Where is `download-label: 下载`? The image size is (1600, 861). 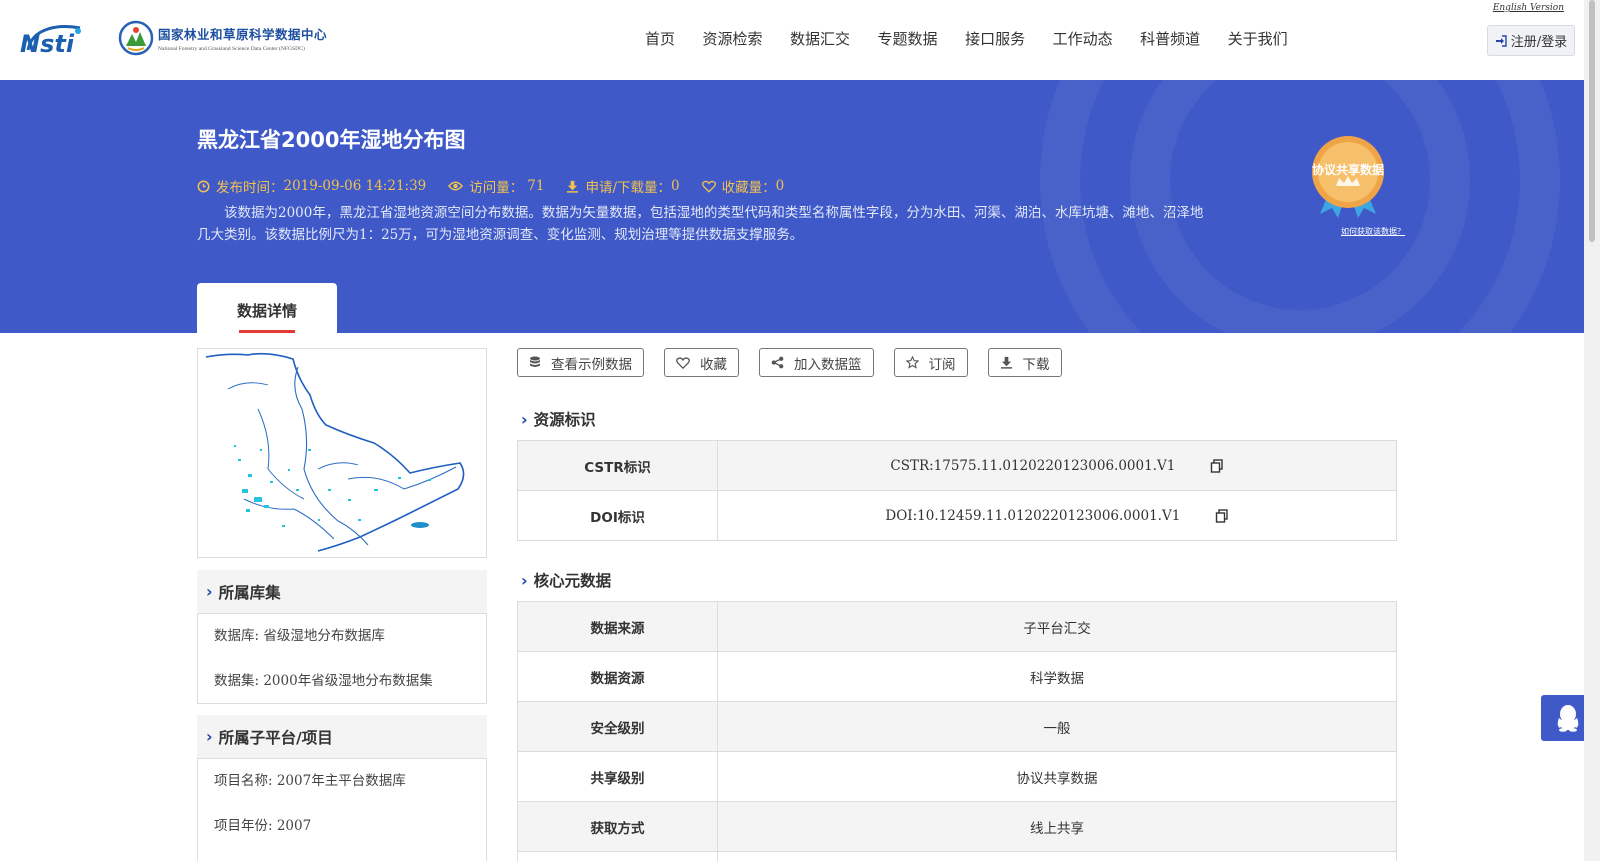 download-label: 下载 is located at coordinates (1036, 364).